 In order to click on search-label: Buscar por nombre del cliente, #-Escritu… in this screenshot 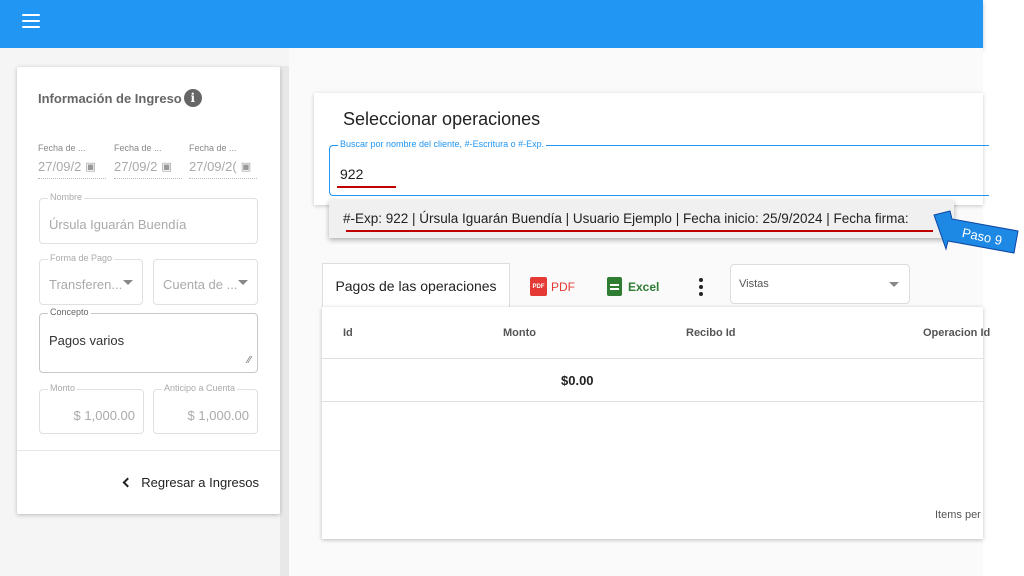, I will do `click(442, 144)`.